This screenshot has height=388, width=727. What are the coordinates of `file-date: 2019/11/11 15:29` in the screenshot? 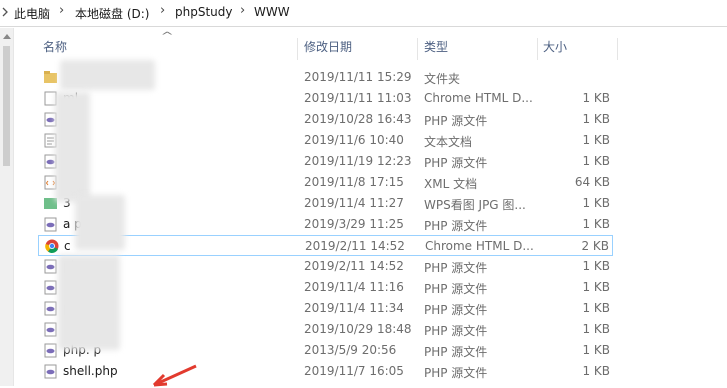 It's located at (358, 77).